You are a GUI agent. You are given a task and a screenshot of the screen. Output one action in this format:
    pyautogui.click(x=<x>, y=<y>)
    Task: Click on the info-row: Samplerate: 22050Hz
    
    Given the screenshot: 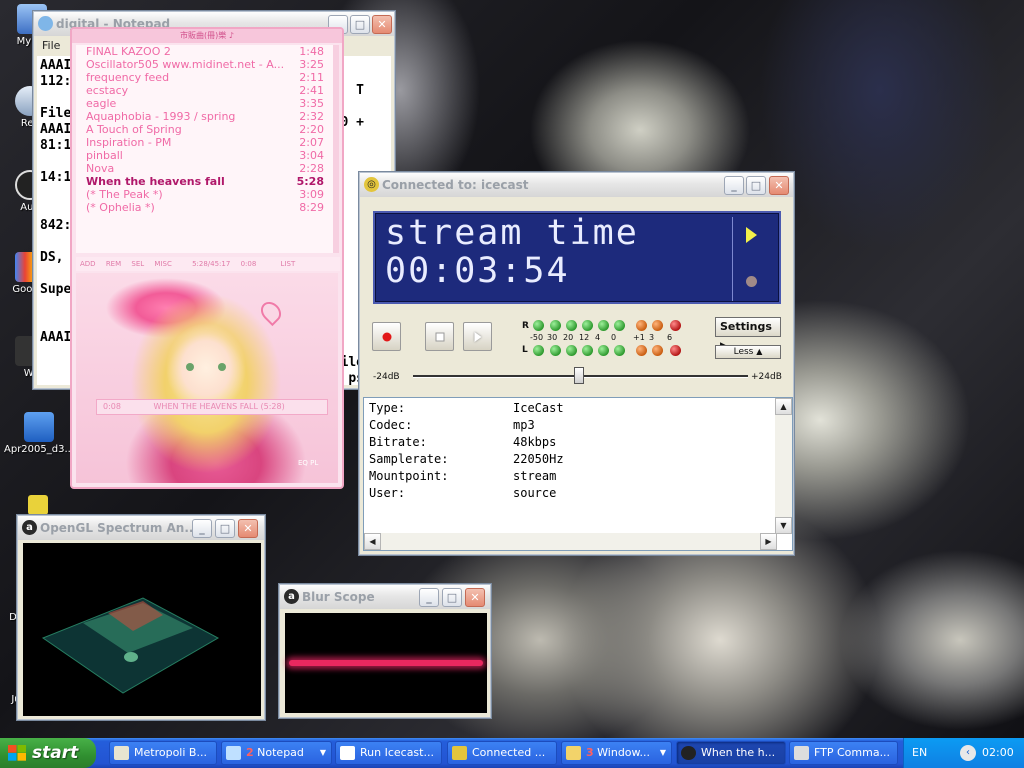 What is the action you would take?
    pyautogui.click(x=466, y=459)
    